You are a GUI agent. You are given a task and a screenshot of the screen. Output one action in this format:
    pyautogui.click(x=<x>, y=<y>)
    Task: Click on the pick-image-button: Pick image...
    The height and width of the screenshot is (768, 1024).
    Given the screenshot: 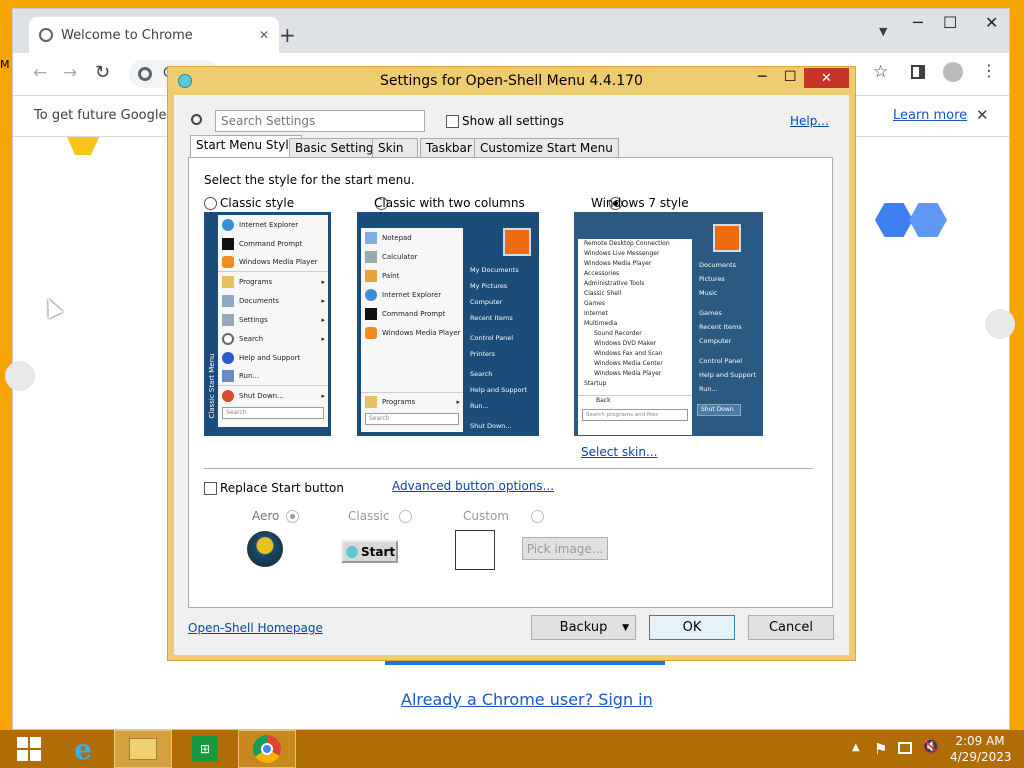 What is the action you would take?
    pyautogui.click(x=565, y=548)
    